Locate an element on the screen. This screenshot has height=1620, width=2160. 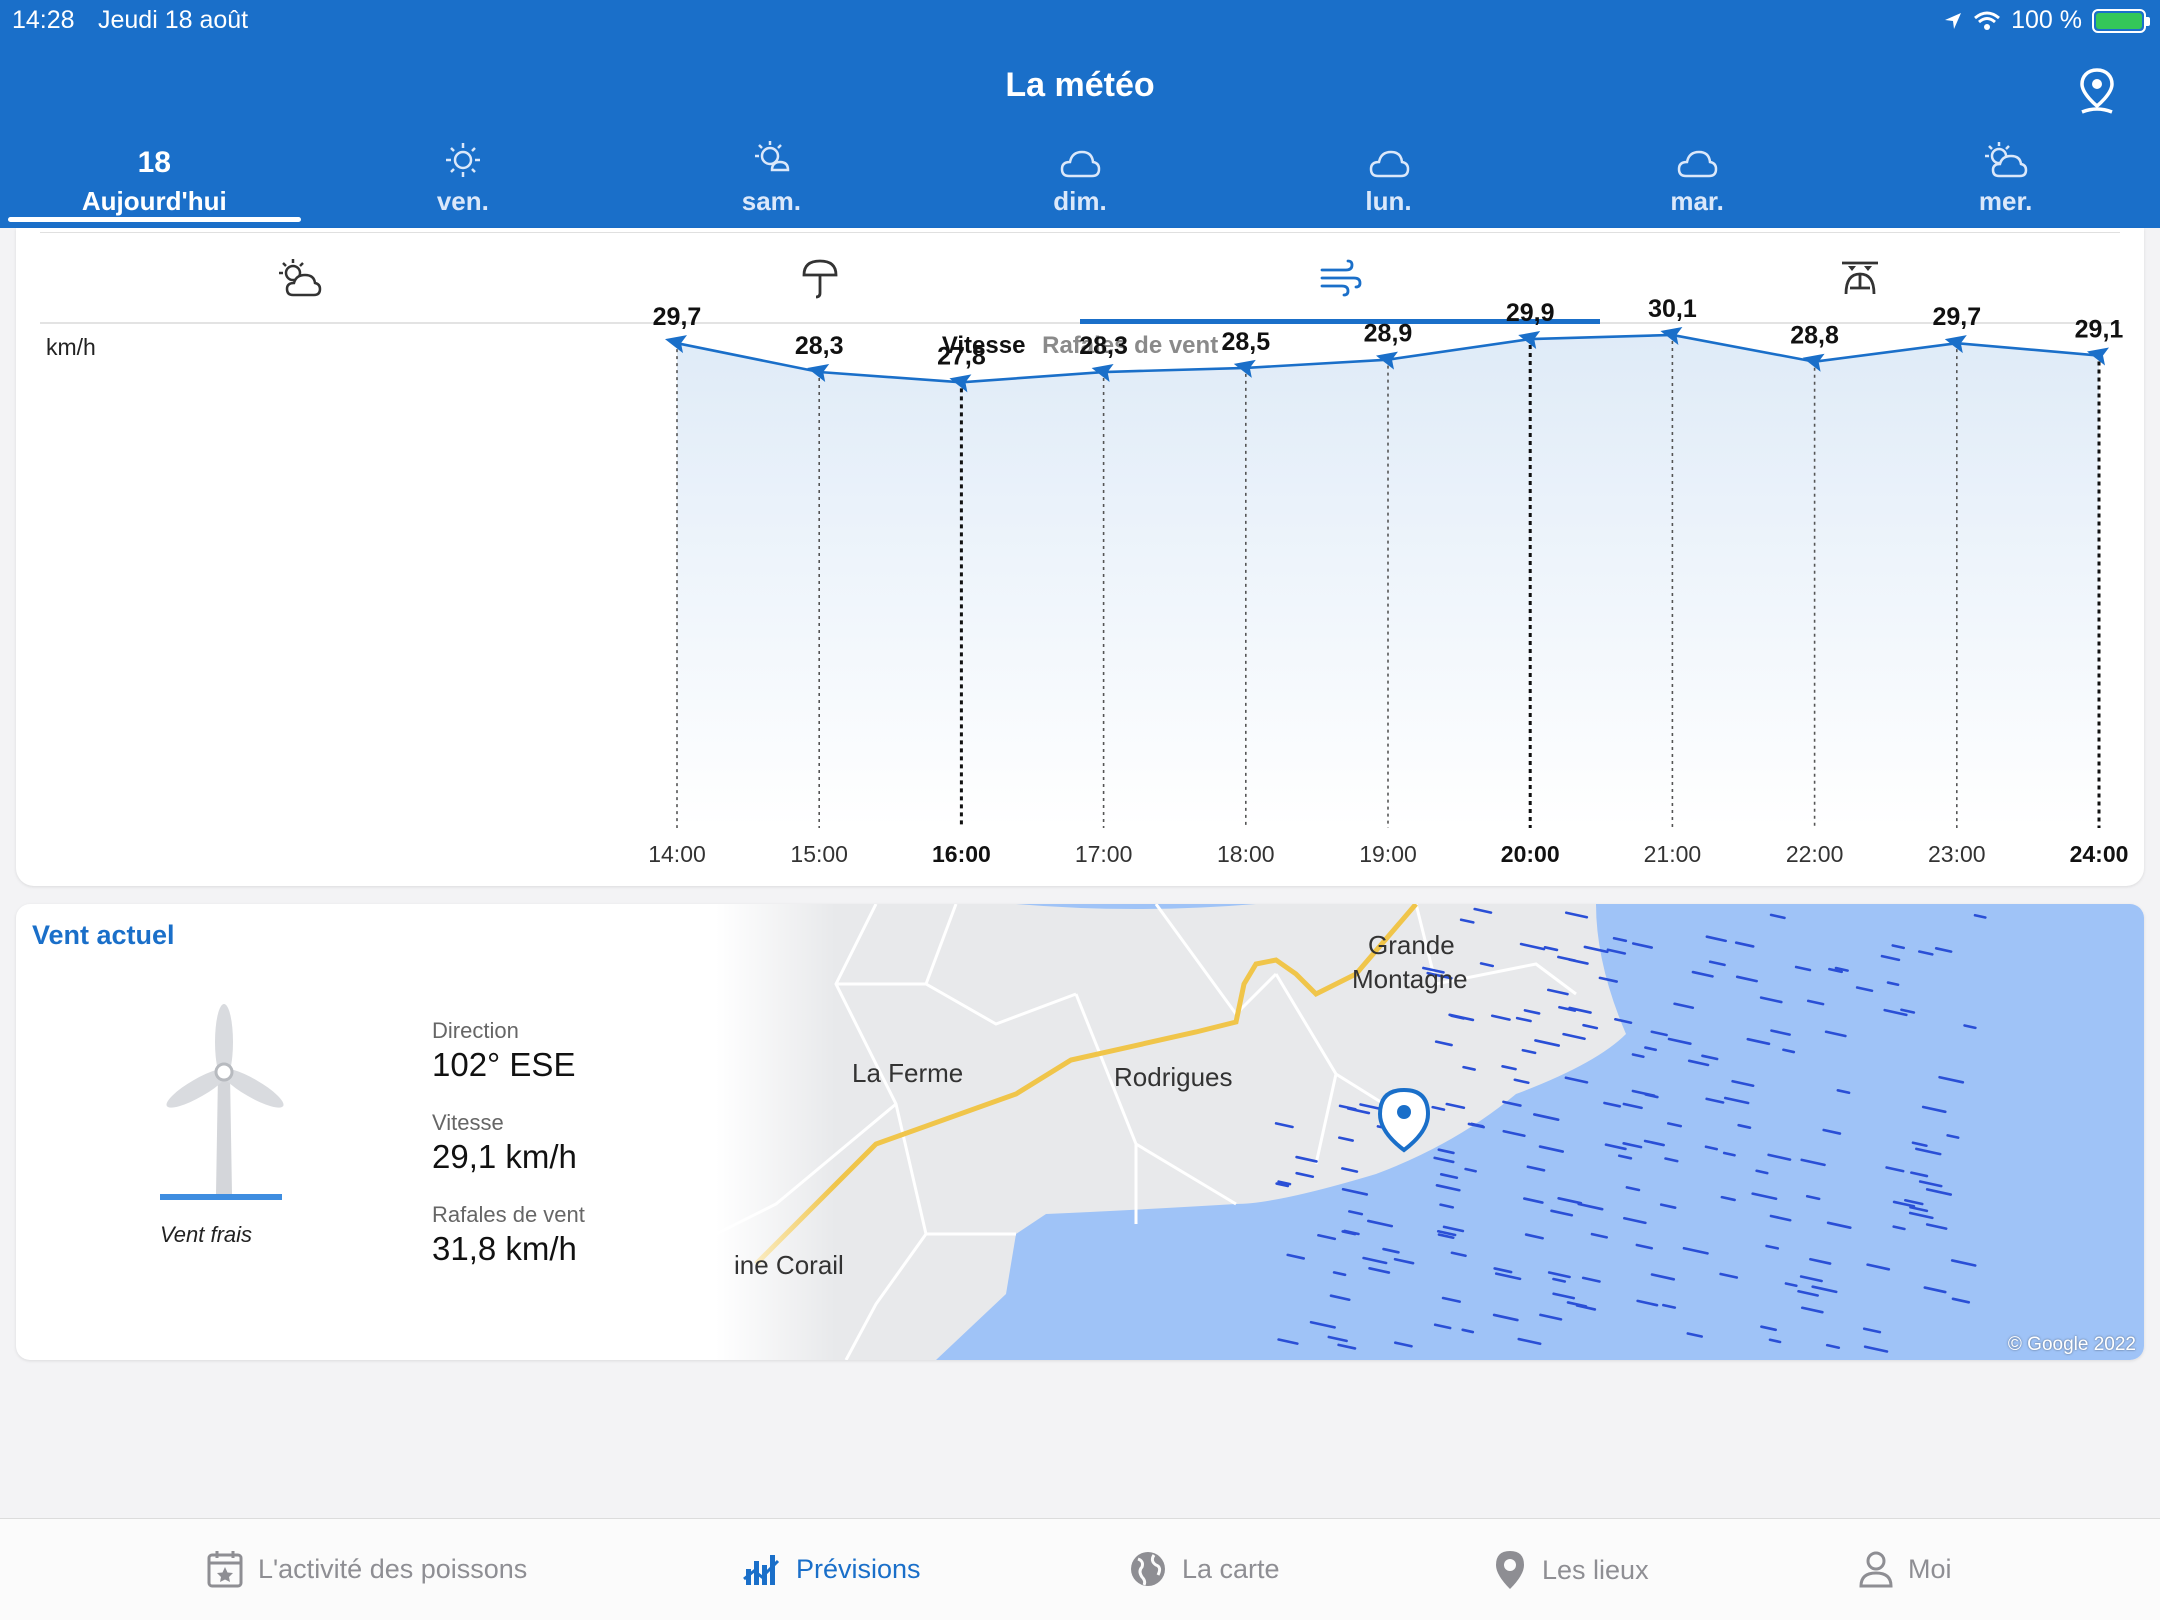
nav-fish-activity: L'activité des poissons is located at coordinates (366, 1569).